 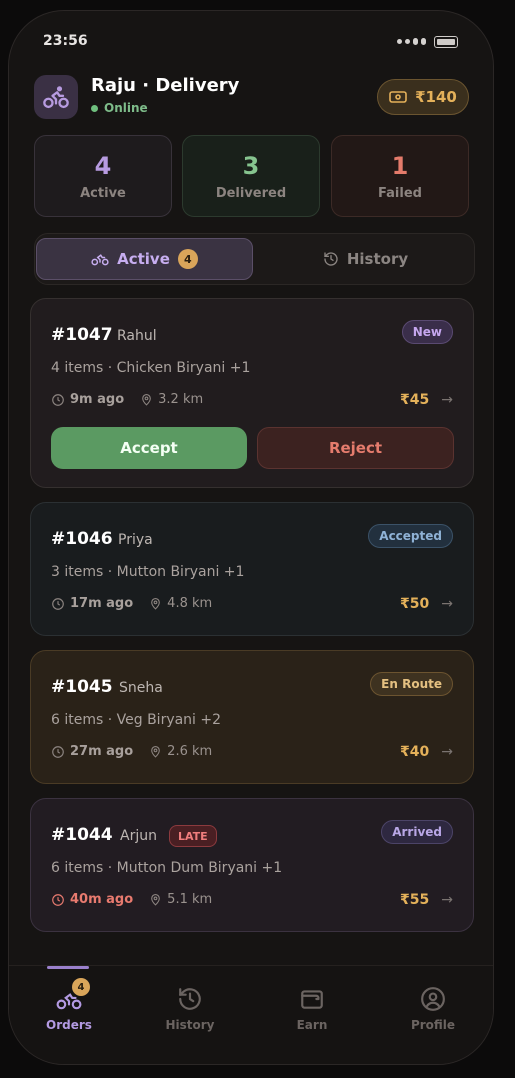 What do you see at coordinates (94, 108) in the screenshot?
I see `online-dot-icon` at bounding box center [94, 108].